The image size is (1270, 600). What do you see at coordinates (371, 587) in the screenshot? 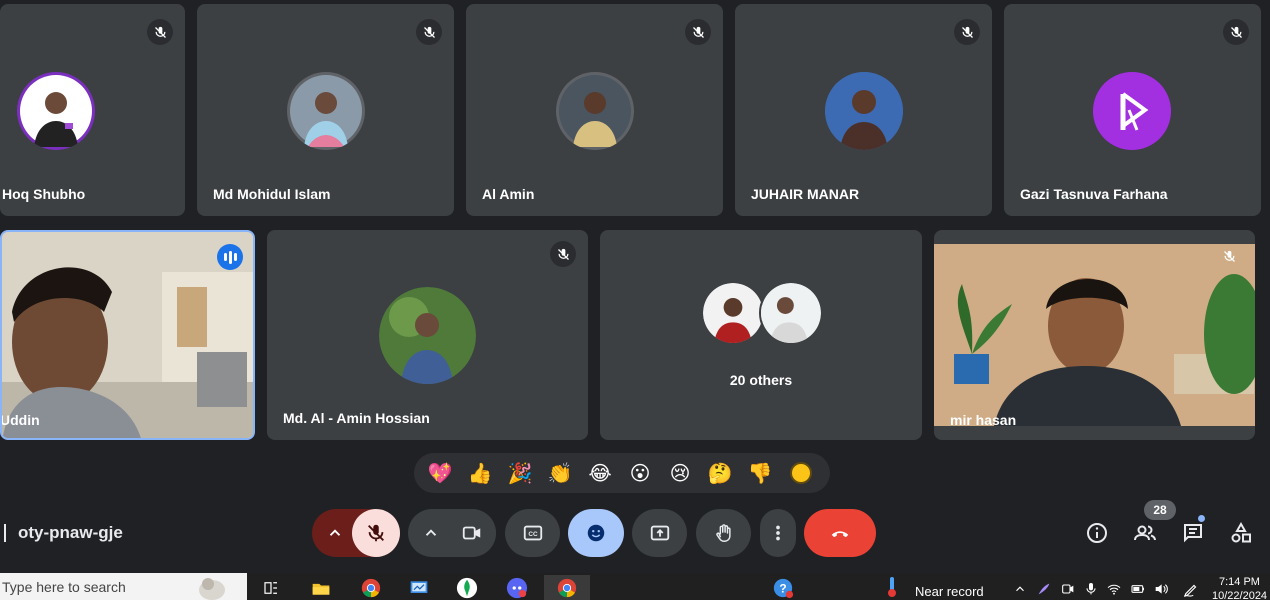
I see `chrome-icon` at bounding box center [371, 587].